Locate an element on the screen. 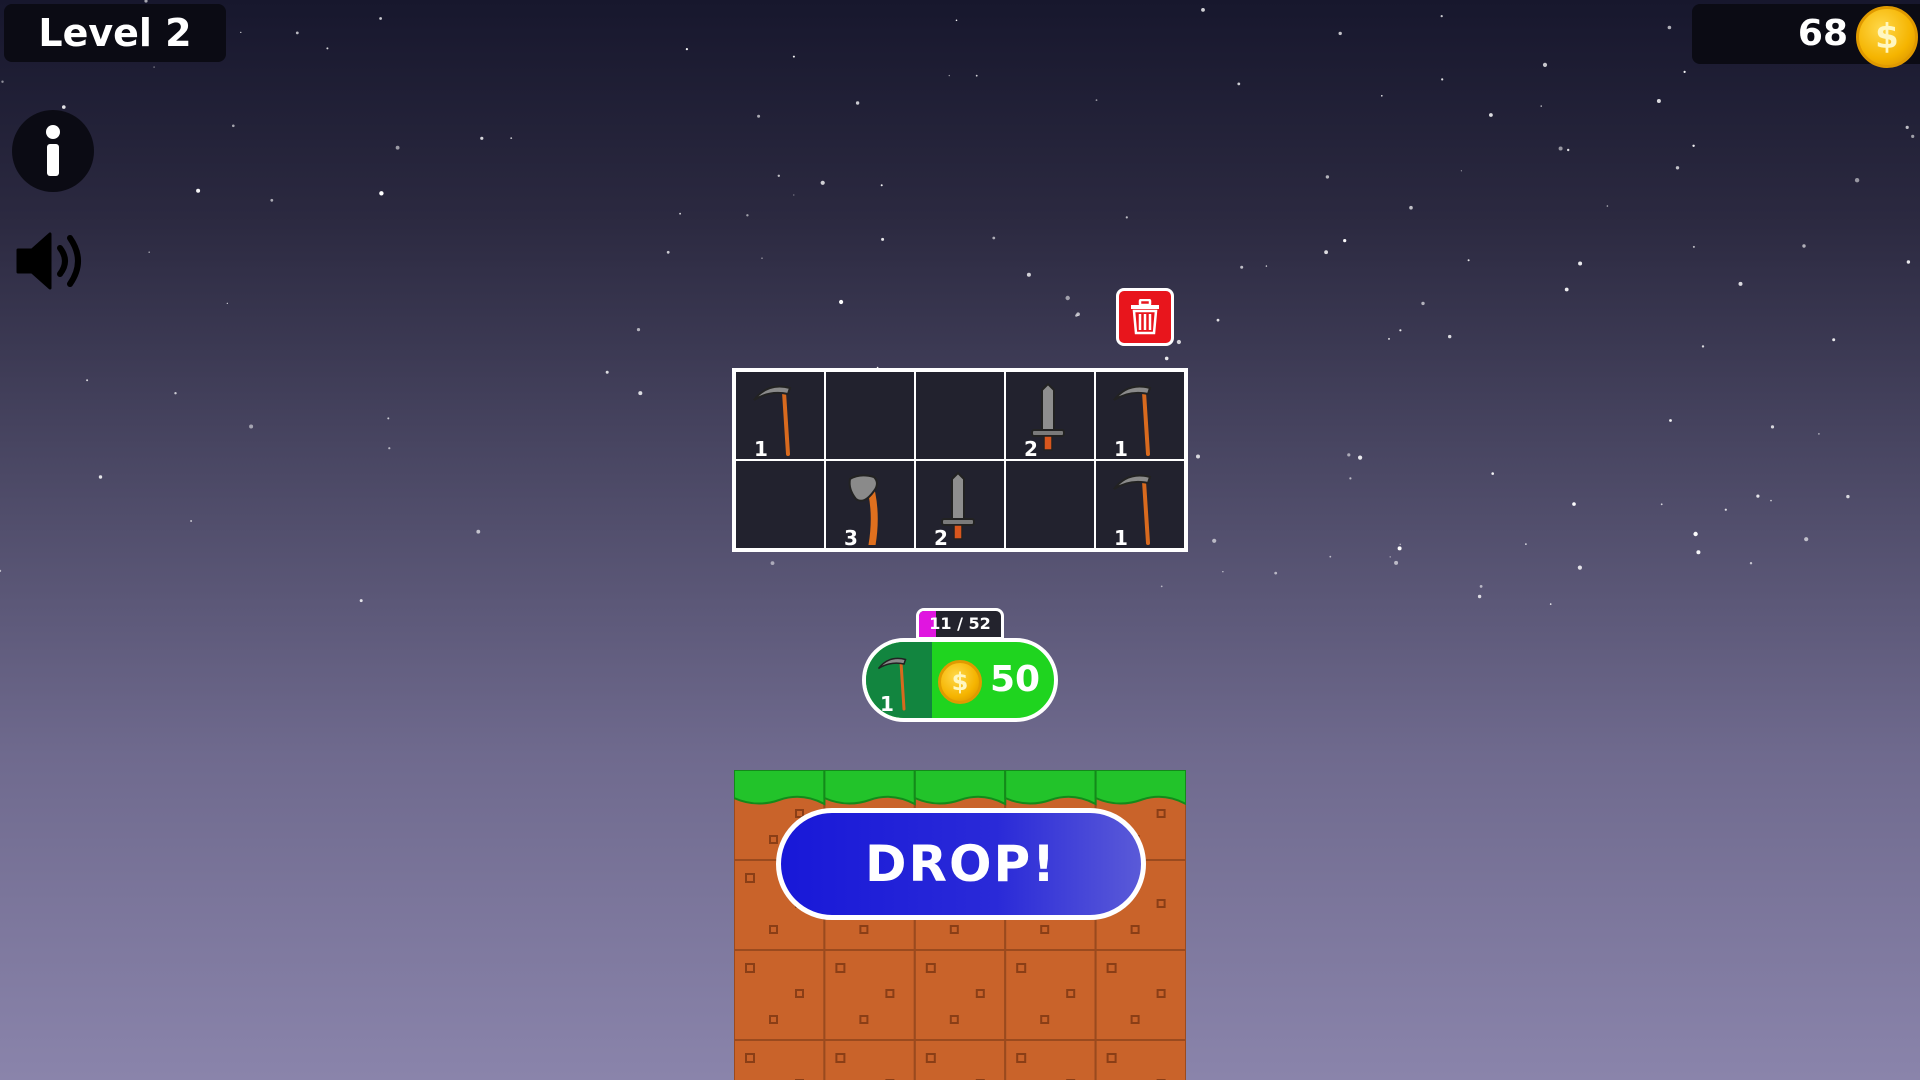 This screenshot has height=1080, width=1920. buy-price: 50 is located at coordinates (1015, 679).